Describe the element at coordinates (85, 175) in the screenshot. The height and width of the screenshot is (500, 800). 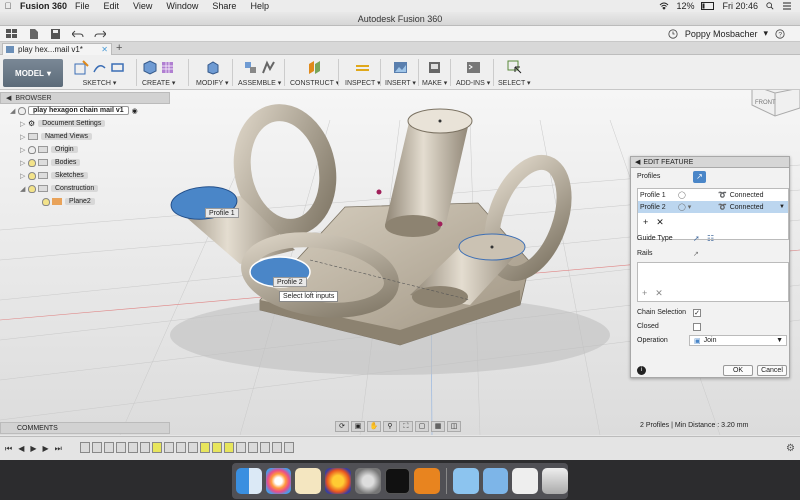
I see `browser-item-sketches: ▷ Sketches` at that location.